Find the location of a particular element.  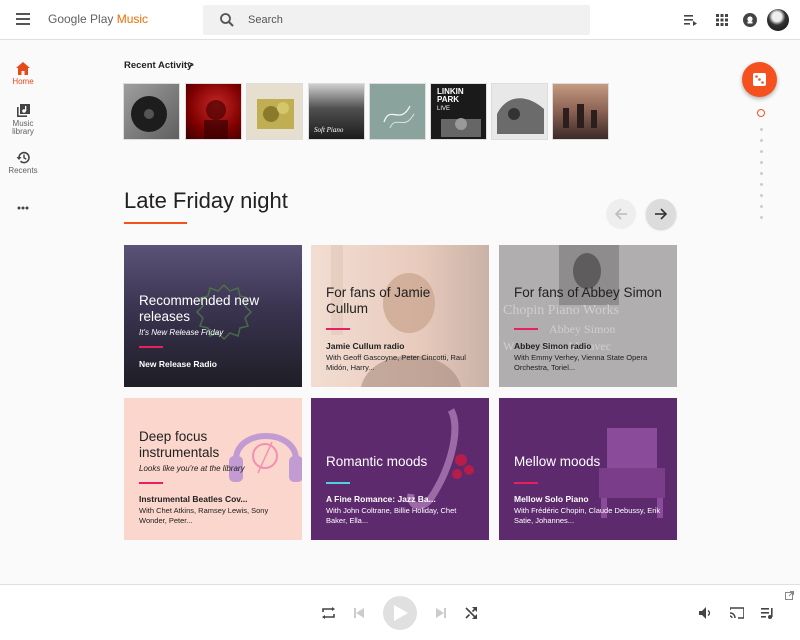

scroll-right-button is located at coordinates (661, 214).